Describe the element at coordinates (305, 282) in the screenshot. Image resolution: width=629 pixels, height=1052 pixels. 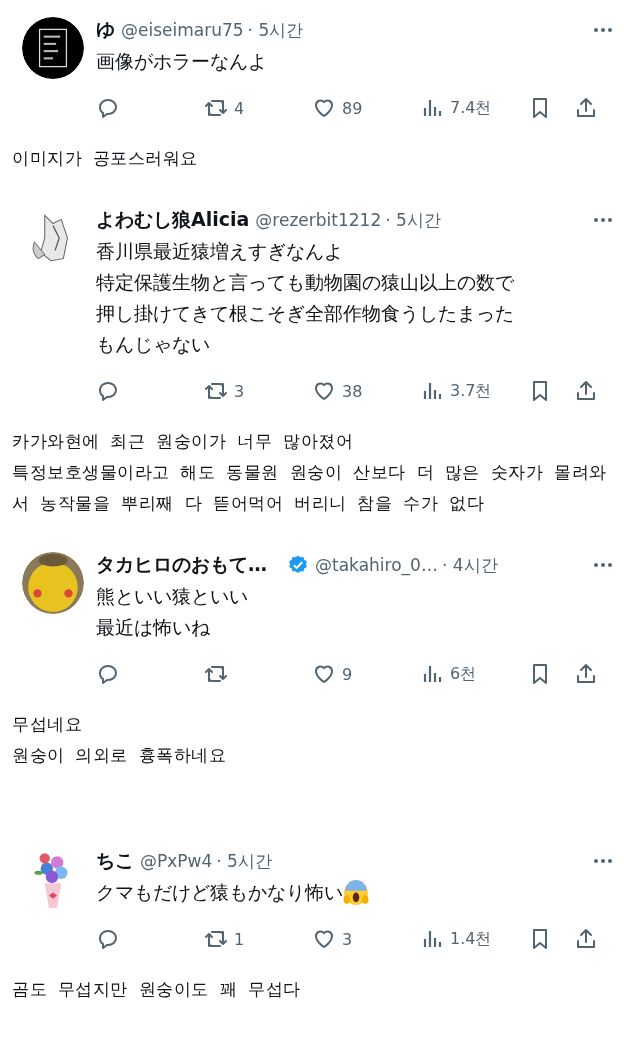
I see `tweet-text: 特定保護生物と言っても動物園の猿山以上の数で` at that location.